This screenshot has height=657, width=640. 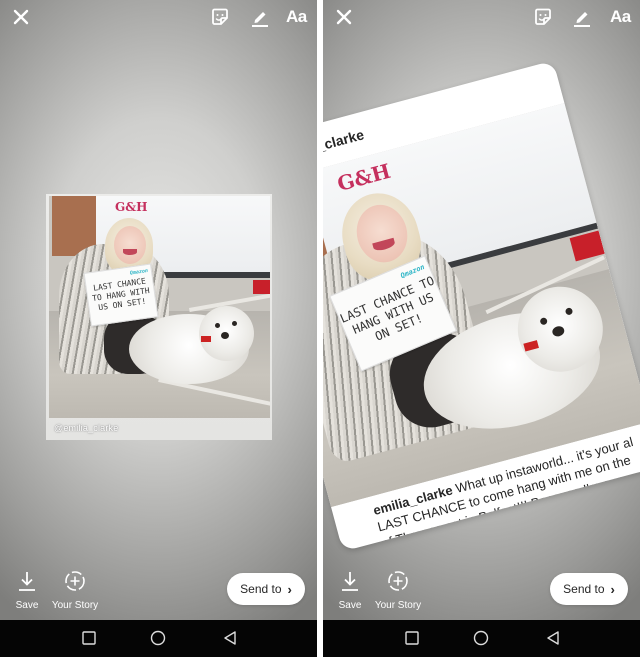 I want to click on sign-text: LAST CHANCE TO HANG WITH US ON SET!, so click(x=121, y=294).